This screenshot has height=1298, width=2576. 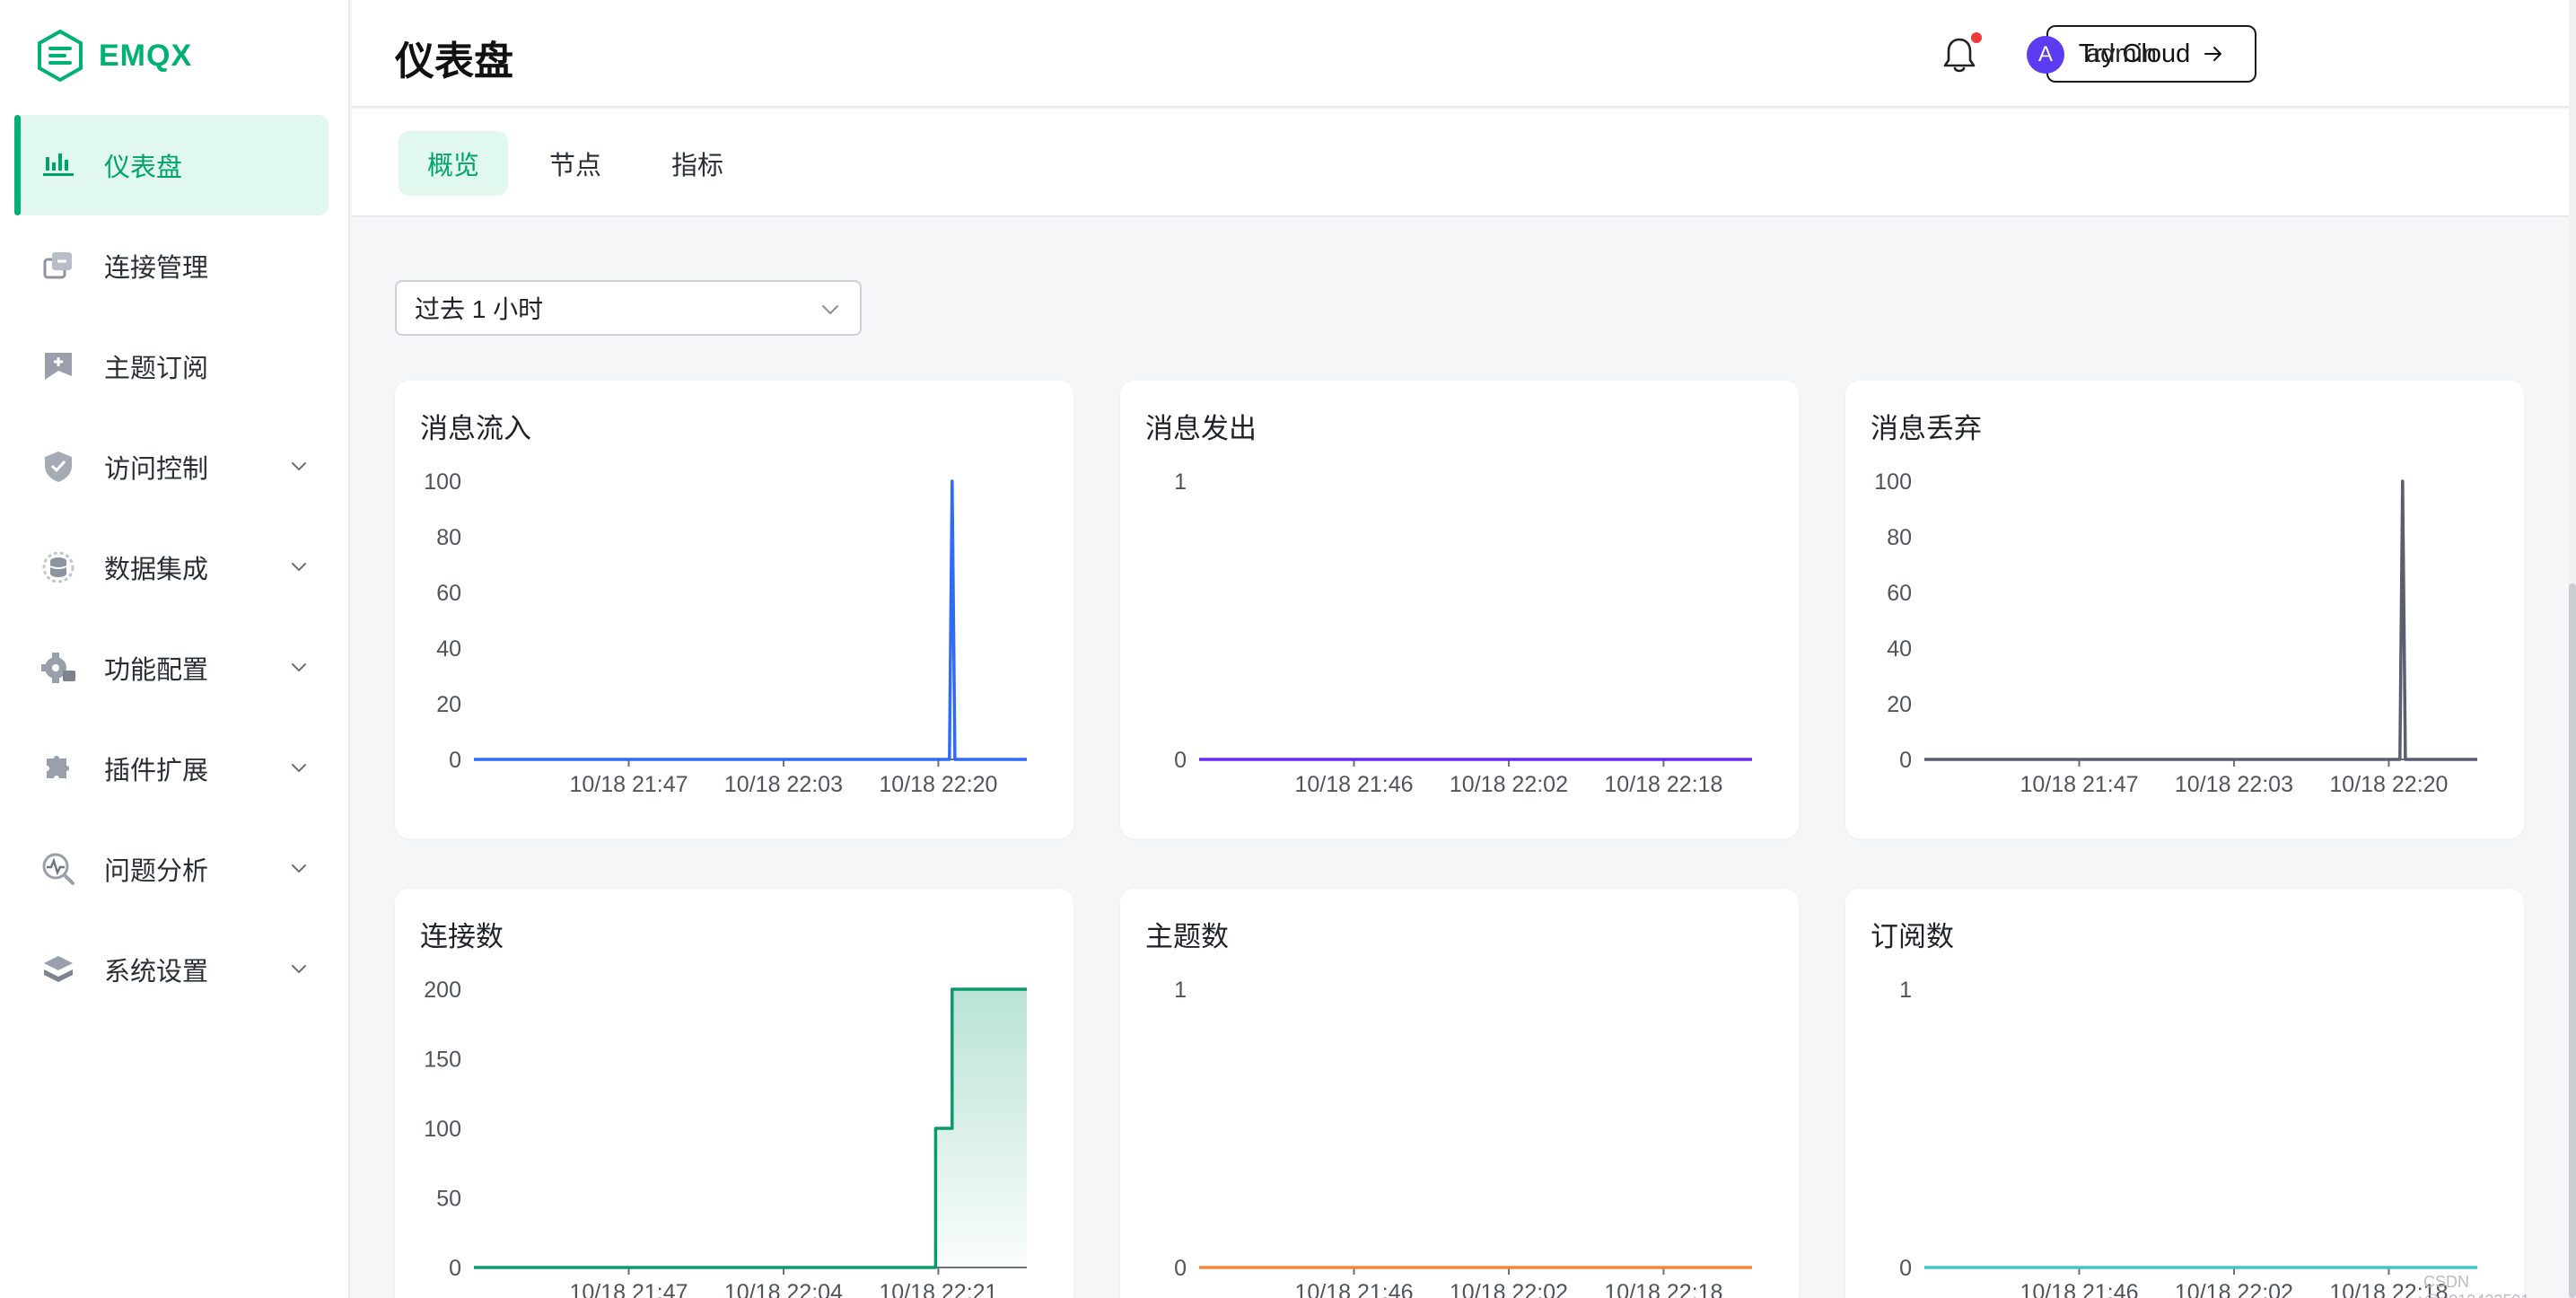 I want to click on x-tick-label: 10/18 22:04, so click(x=783, y=1289).